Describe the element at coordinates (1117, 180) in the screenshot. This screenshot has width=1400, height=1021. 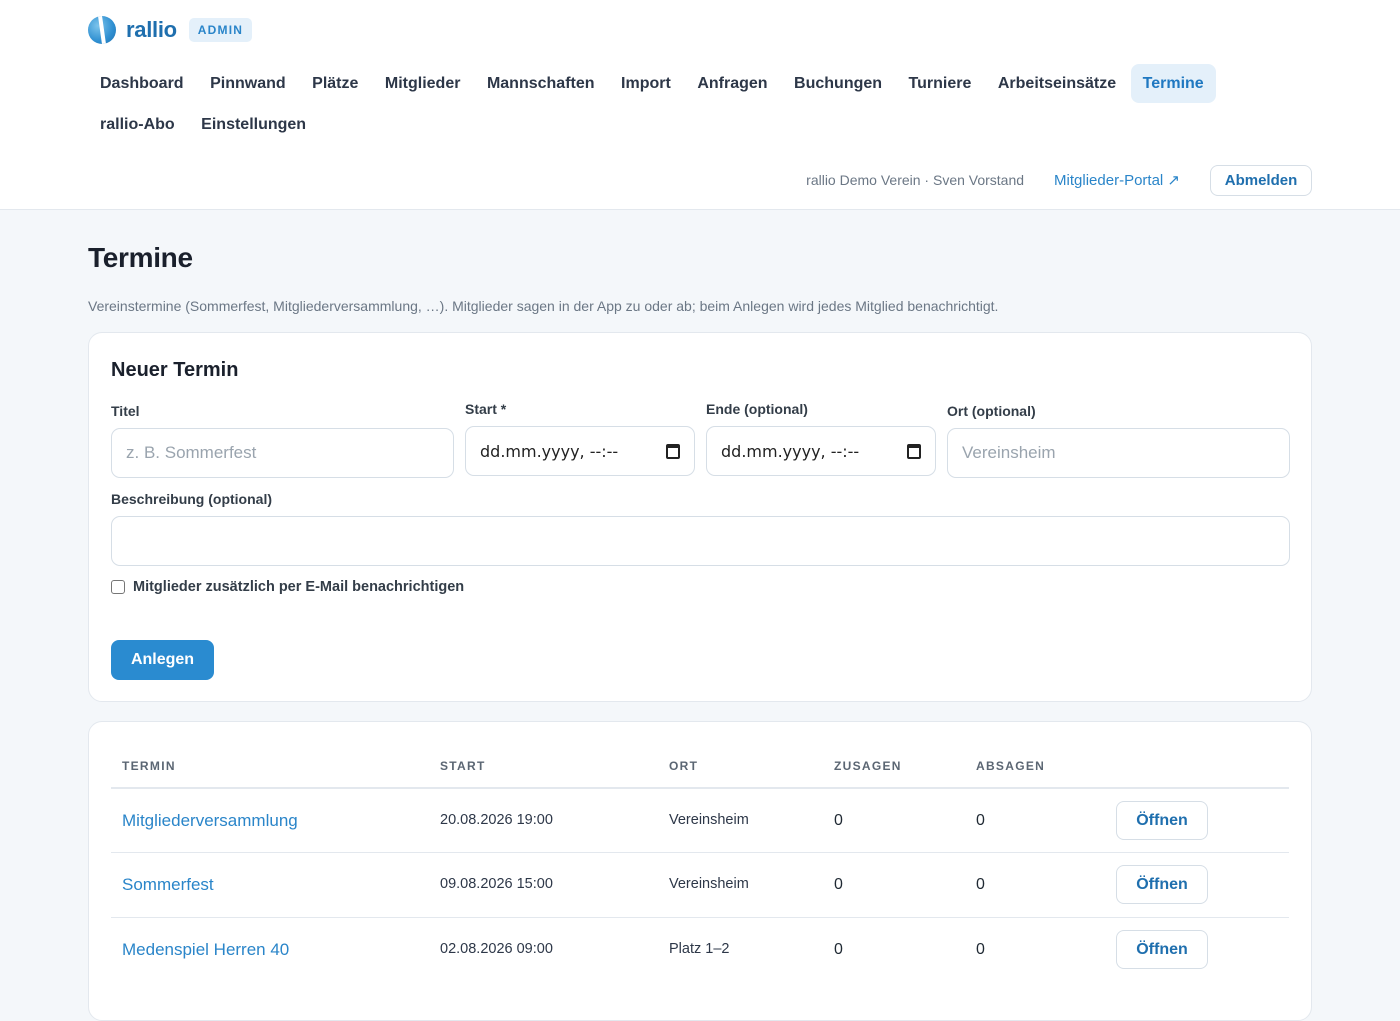
I see `member-portal-link: Mitglieder-Portal ↗` at that location.